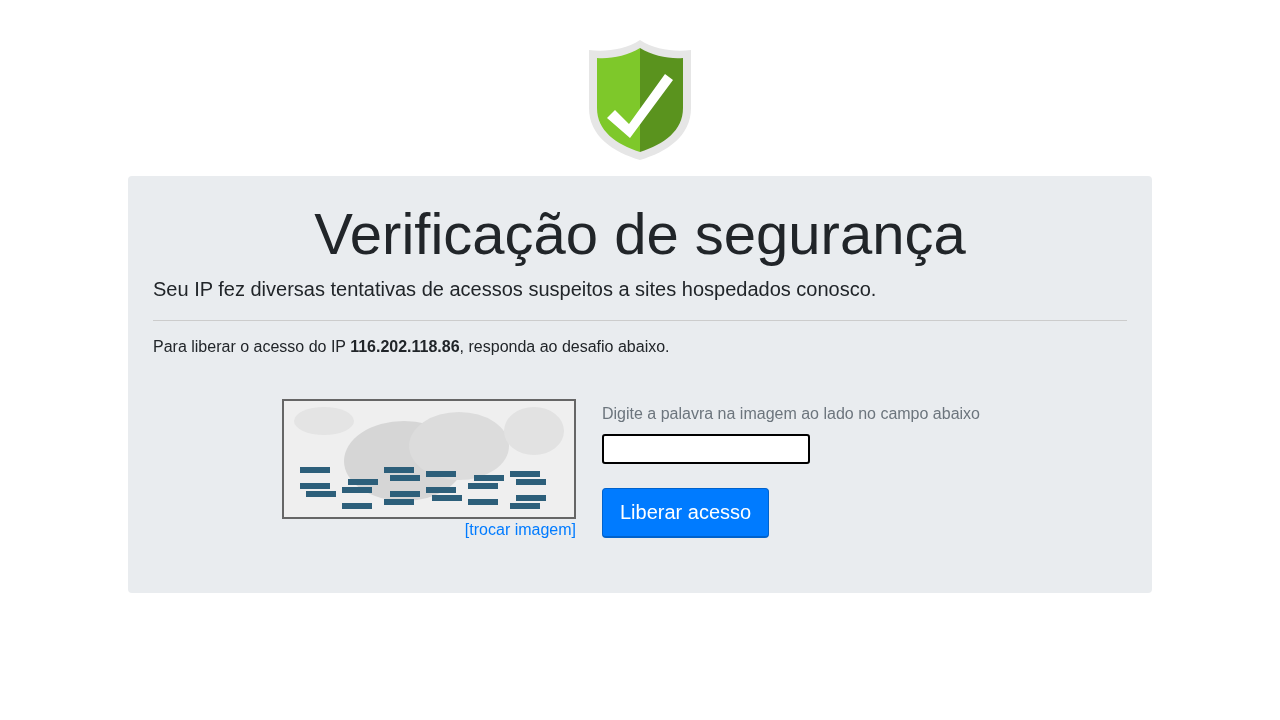  I want to click on shield-check-icon, so click(640, 100).